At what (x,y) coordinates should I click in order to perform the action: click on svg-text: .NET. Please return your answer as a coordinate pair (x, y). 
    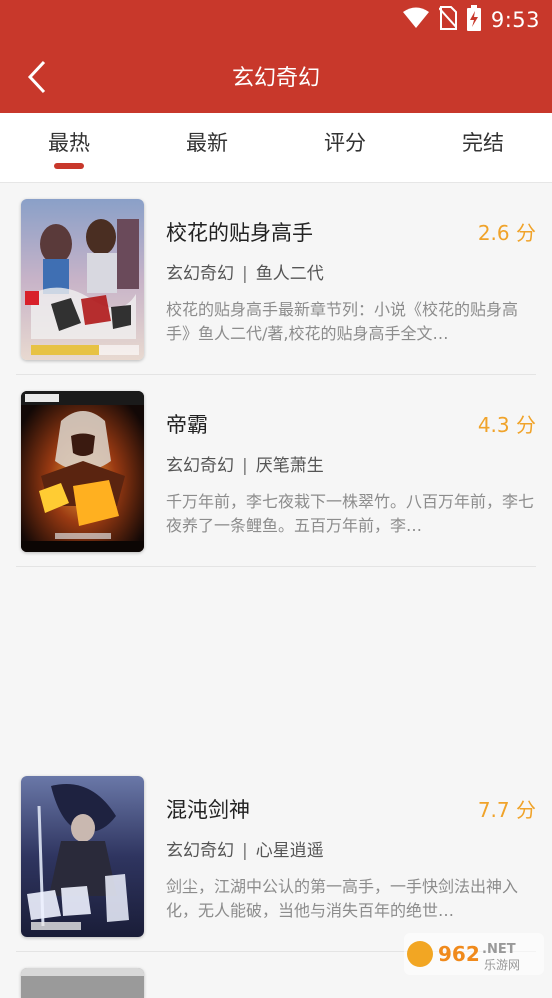
    Looking at the image, I should click on (499, 949).